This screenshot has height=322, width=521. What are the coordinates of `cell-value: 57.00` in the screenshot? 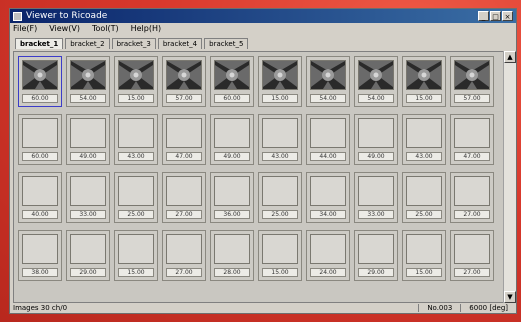 It's located at (472, 98).